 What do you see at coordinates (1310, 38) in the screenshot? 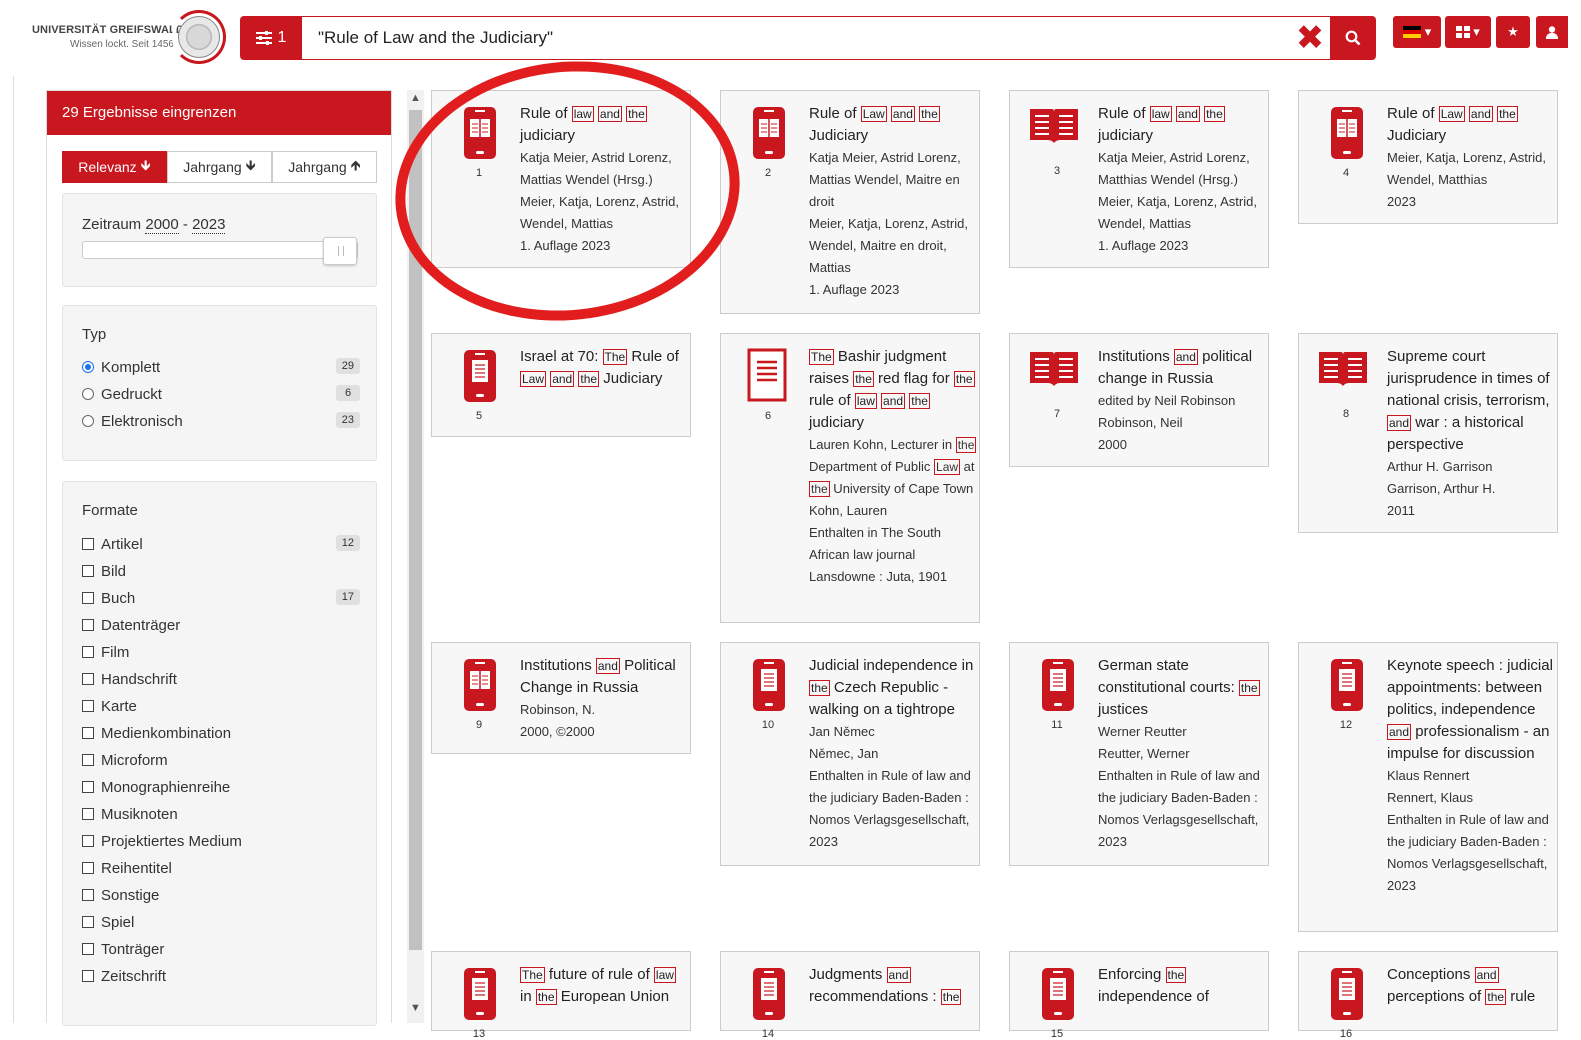
I see `clear-search-icon: ✖` at bounding box center [1310, 38].